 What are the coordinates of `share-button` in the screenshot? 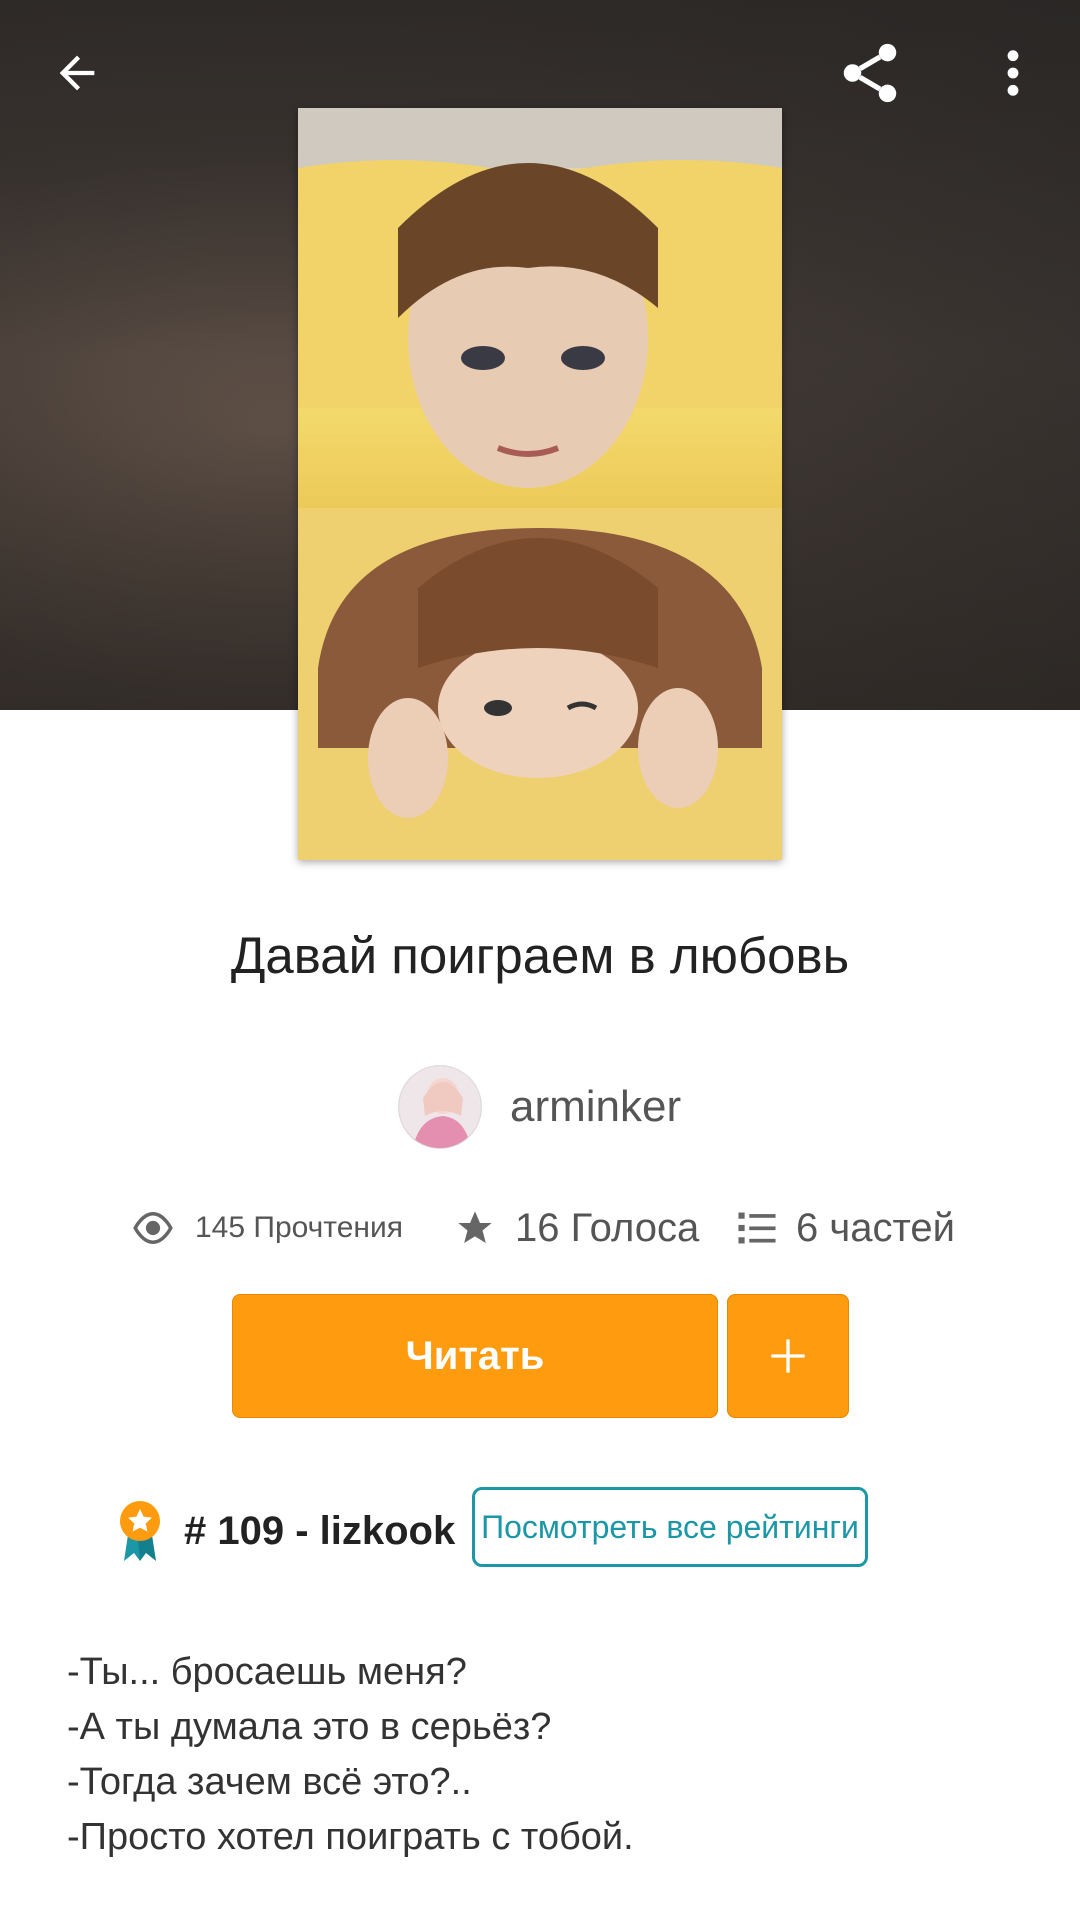 It's located at (870, 73).